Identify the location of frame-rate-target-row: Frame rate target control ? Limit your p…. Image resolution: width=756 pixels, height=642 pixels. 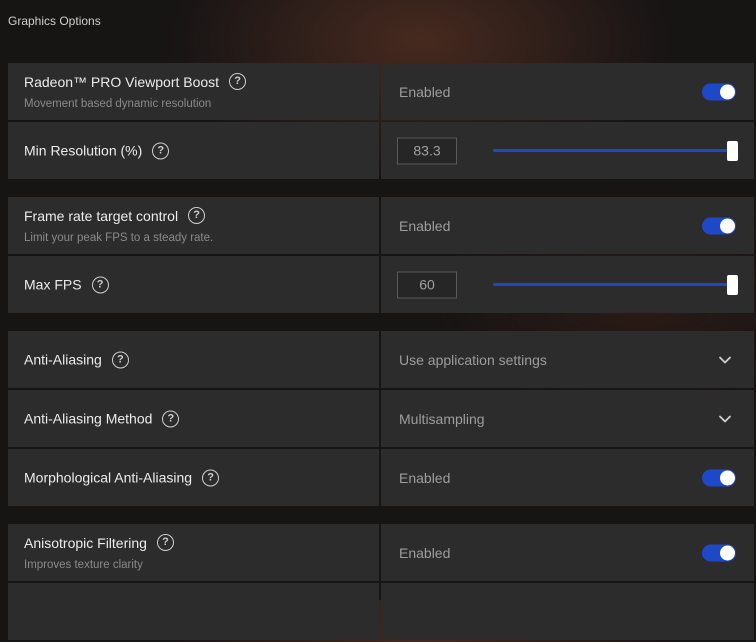
(381, 225).